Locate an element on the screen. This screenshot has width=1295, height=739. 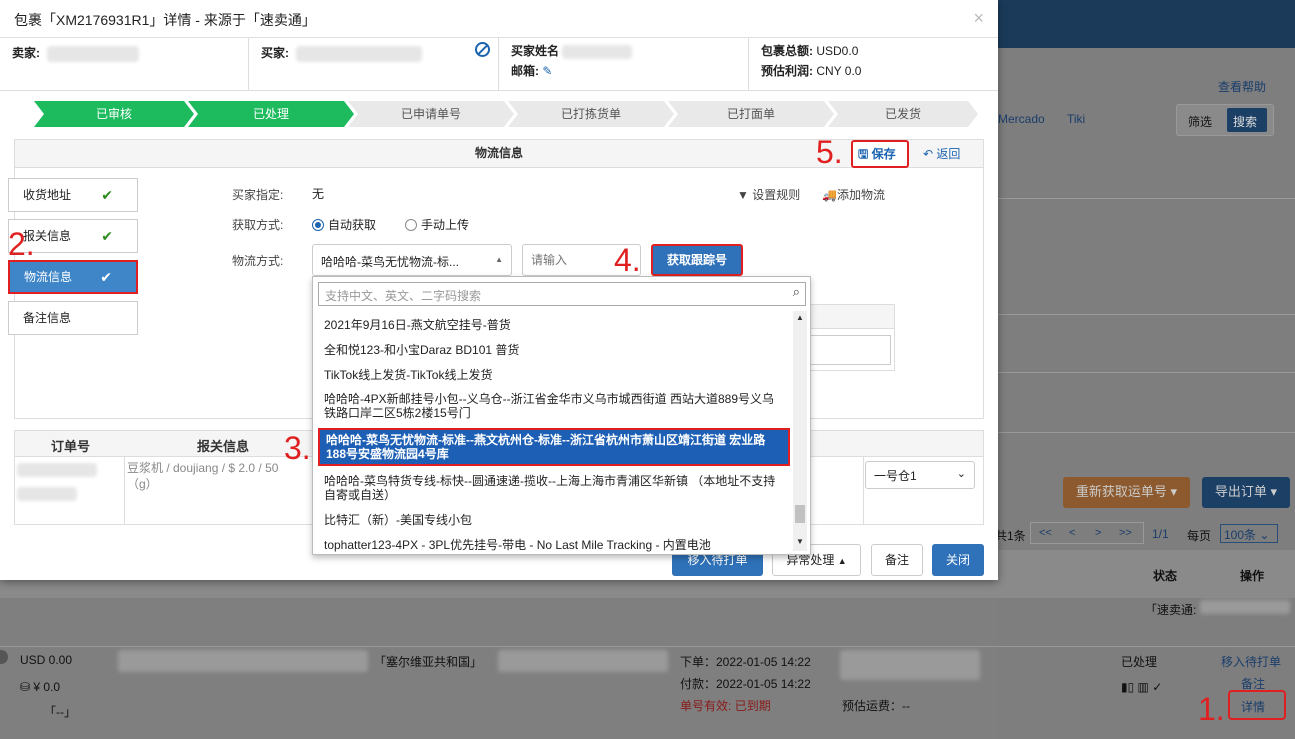
action-detail-link: 详情 is located at coordinates (1253, 706).